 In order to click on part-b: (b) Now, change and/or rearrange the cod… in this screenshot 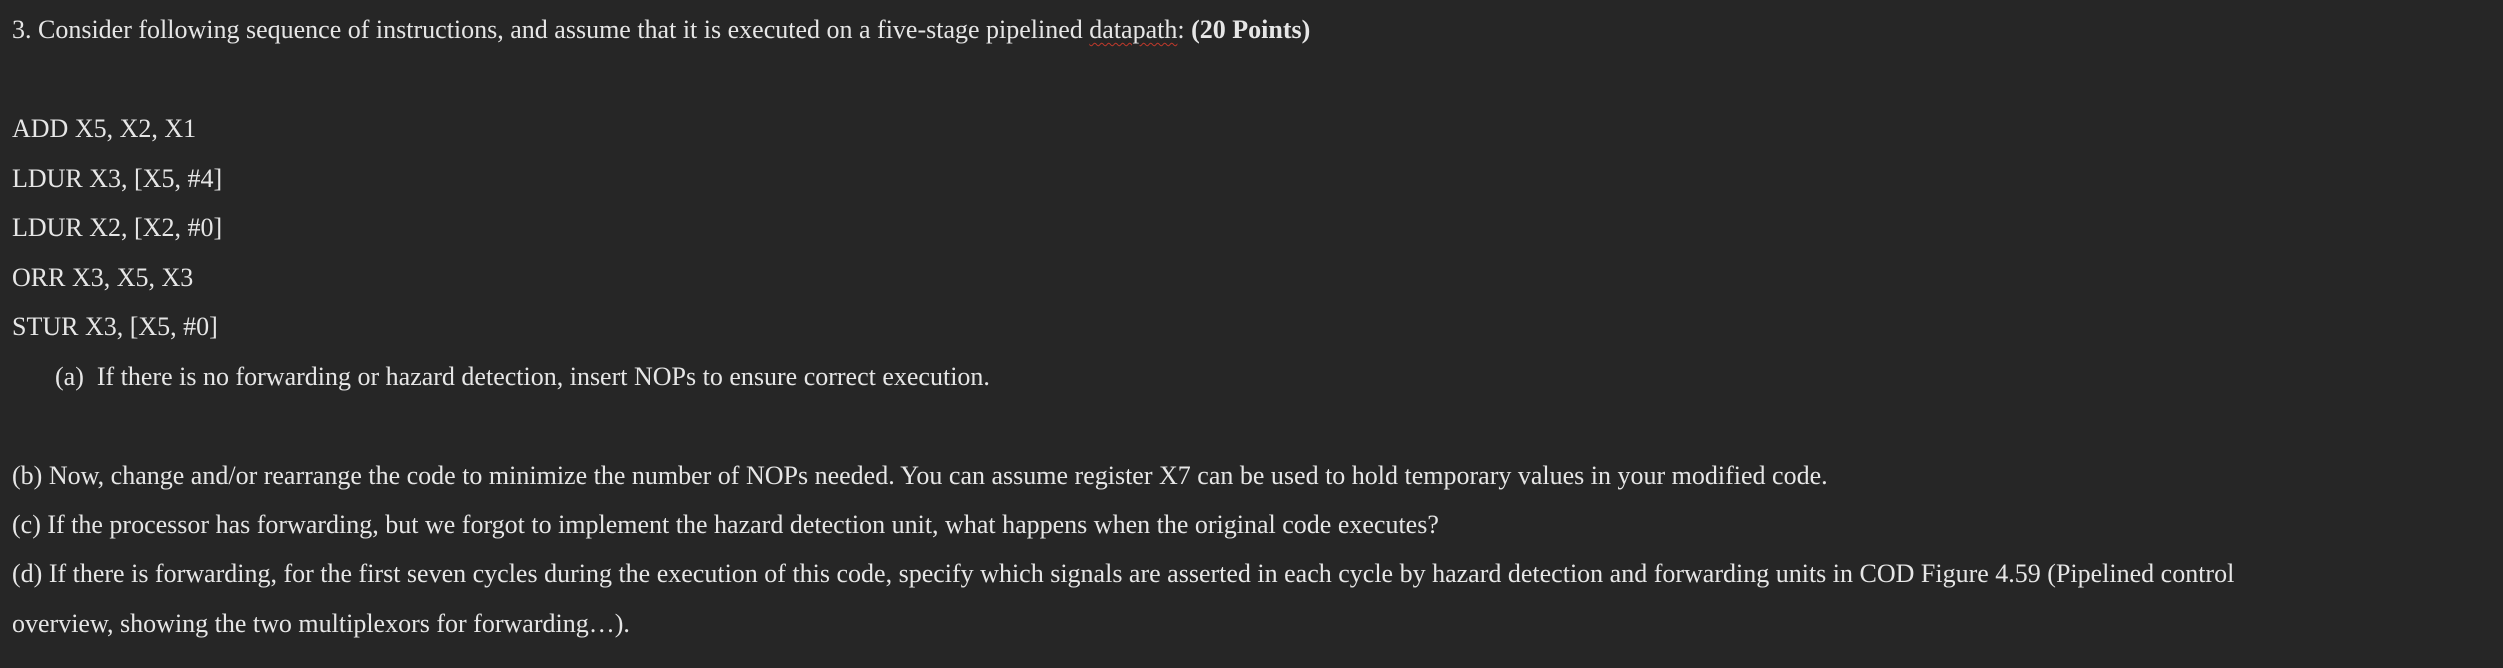, I will do `click(920, 475)`.